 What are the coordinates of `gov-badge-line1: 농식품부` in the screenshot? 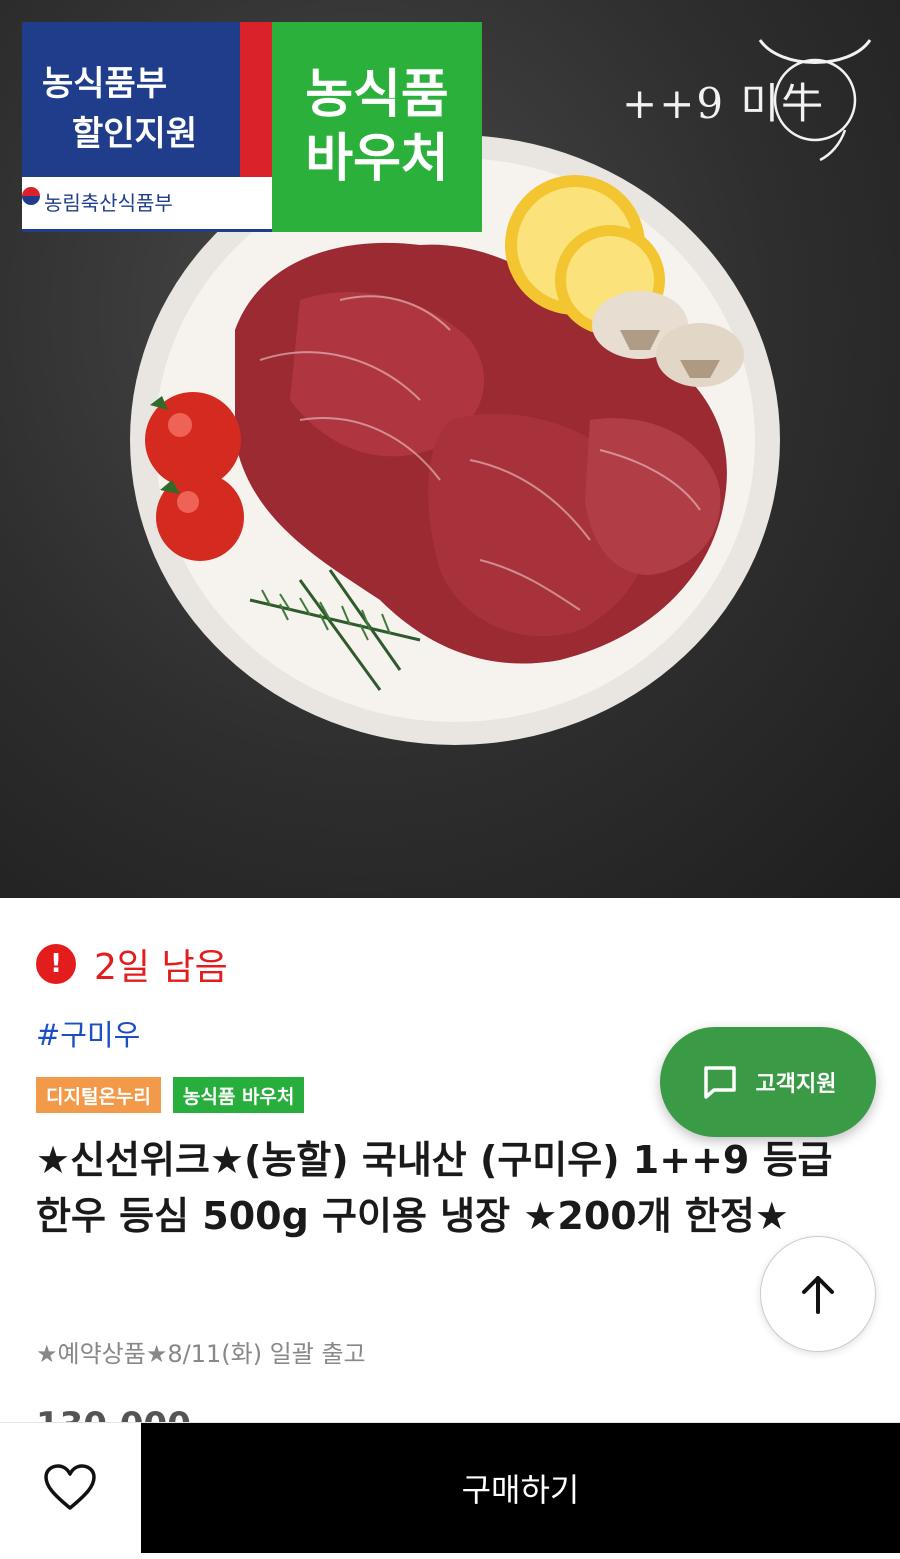 It's located at (105, 84).